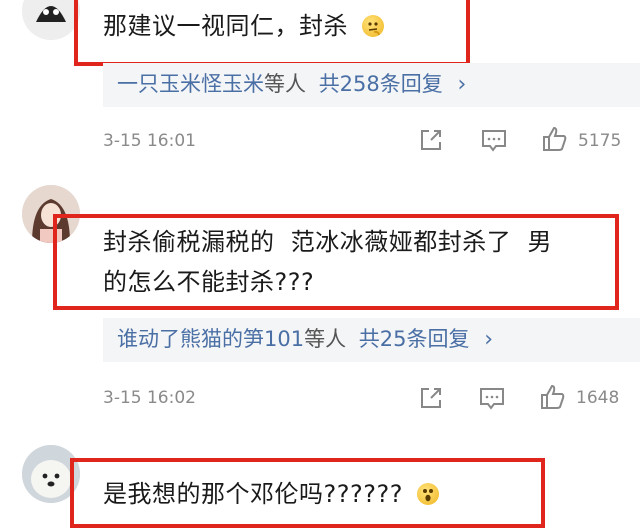  Describe the element at coordinates (428, 494) in the screenshot. I see `surprised-face-icon` at that location.